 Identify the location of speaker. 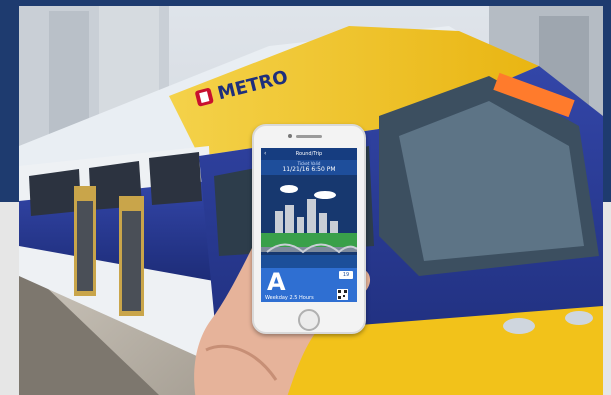
(309, 136).